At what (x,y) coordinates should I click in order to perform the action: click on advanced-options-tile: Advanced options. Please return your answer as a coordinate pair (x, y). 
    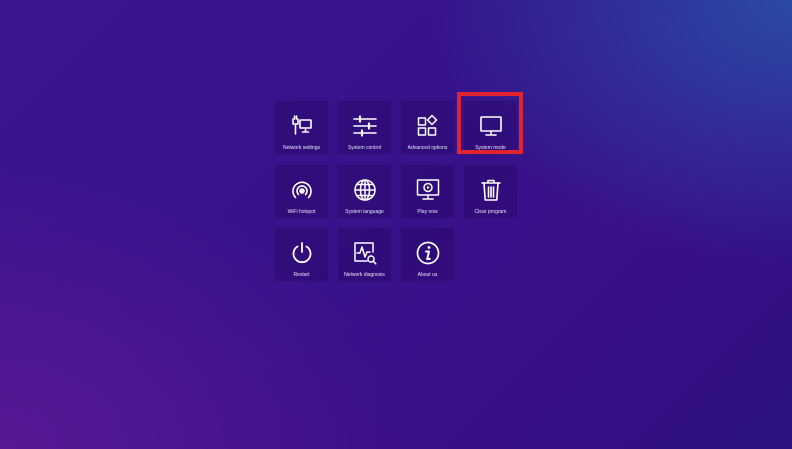
    Looking at the image, I should click on (427, 127).